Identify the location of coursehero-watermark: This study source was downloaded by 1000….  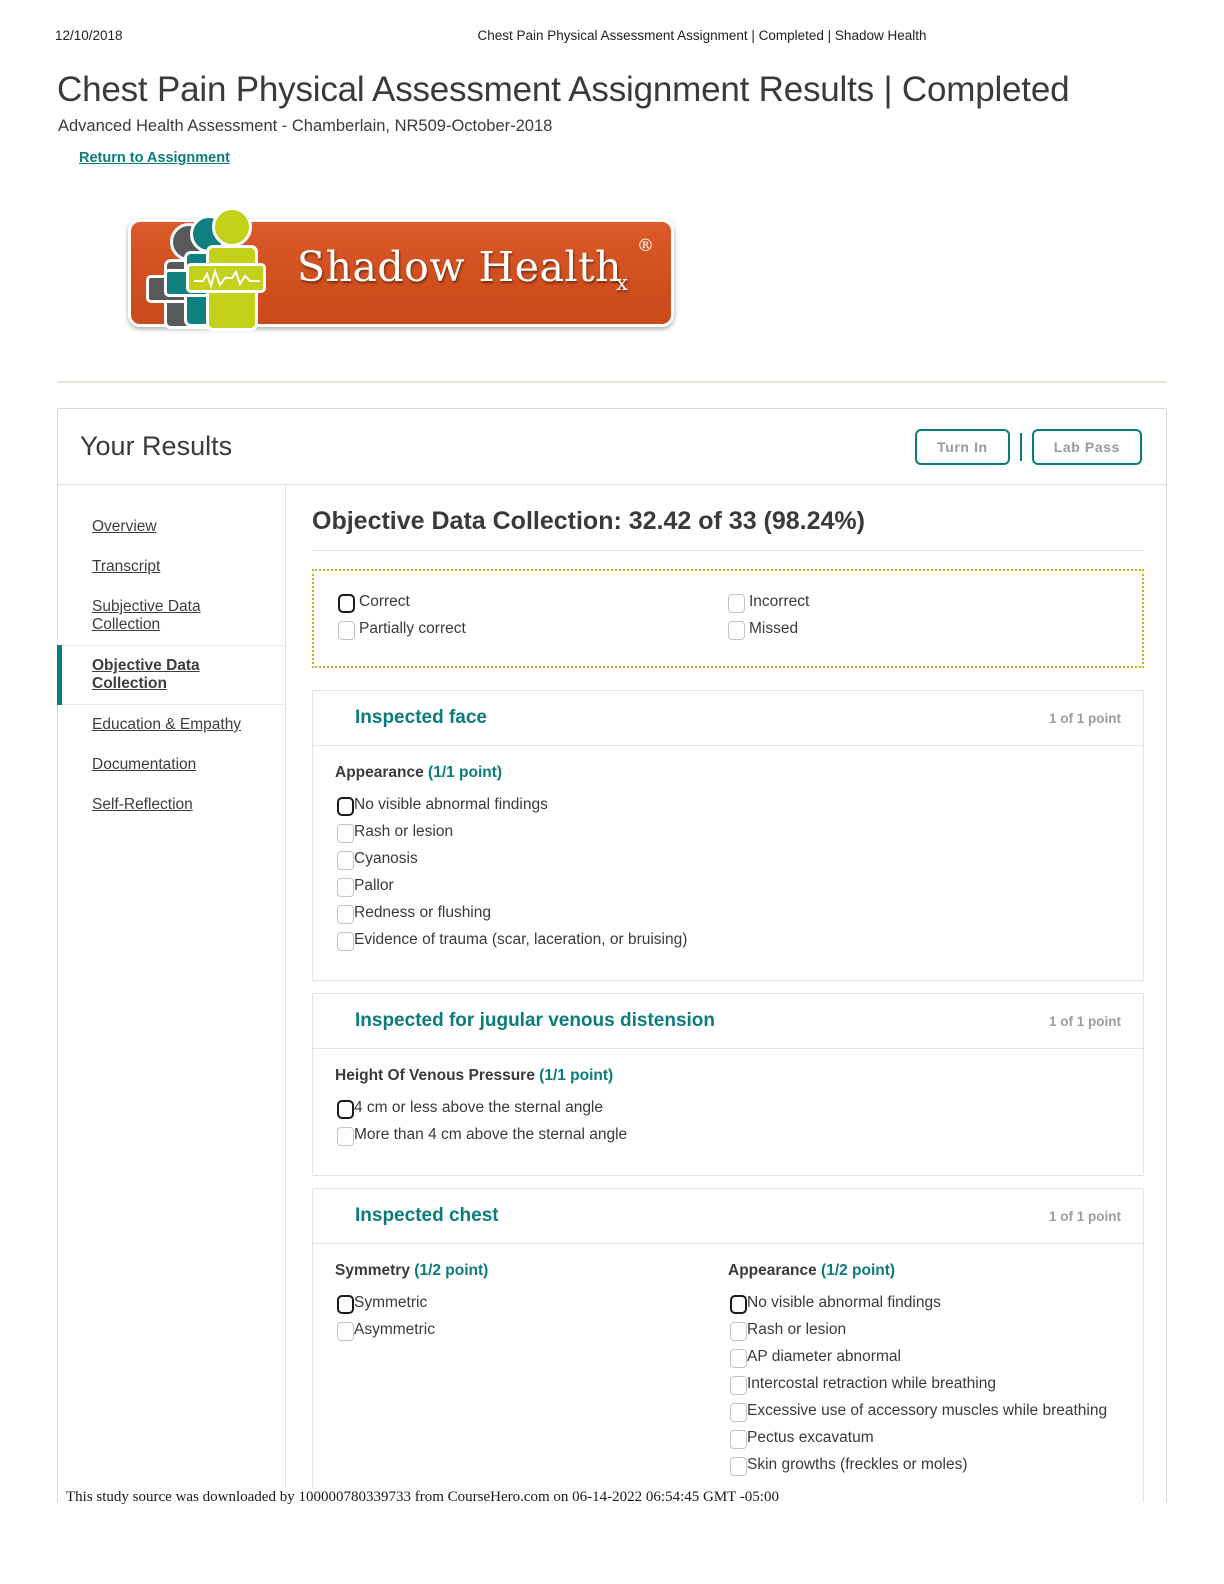
(422, 1497).